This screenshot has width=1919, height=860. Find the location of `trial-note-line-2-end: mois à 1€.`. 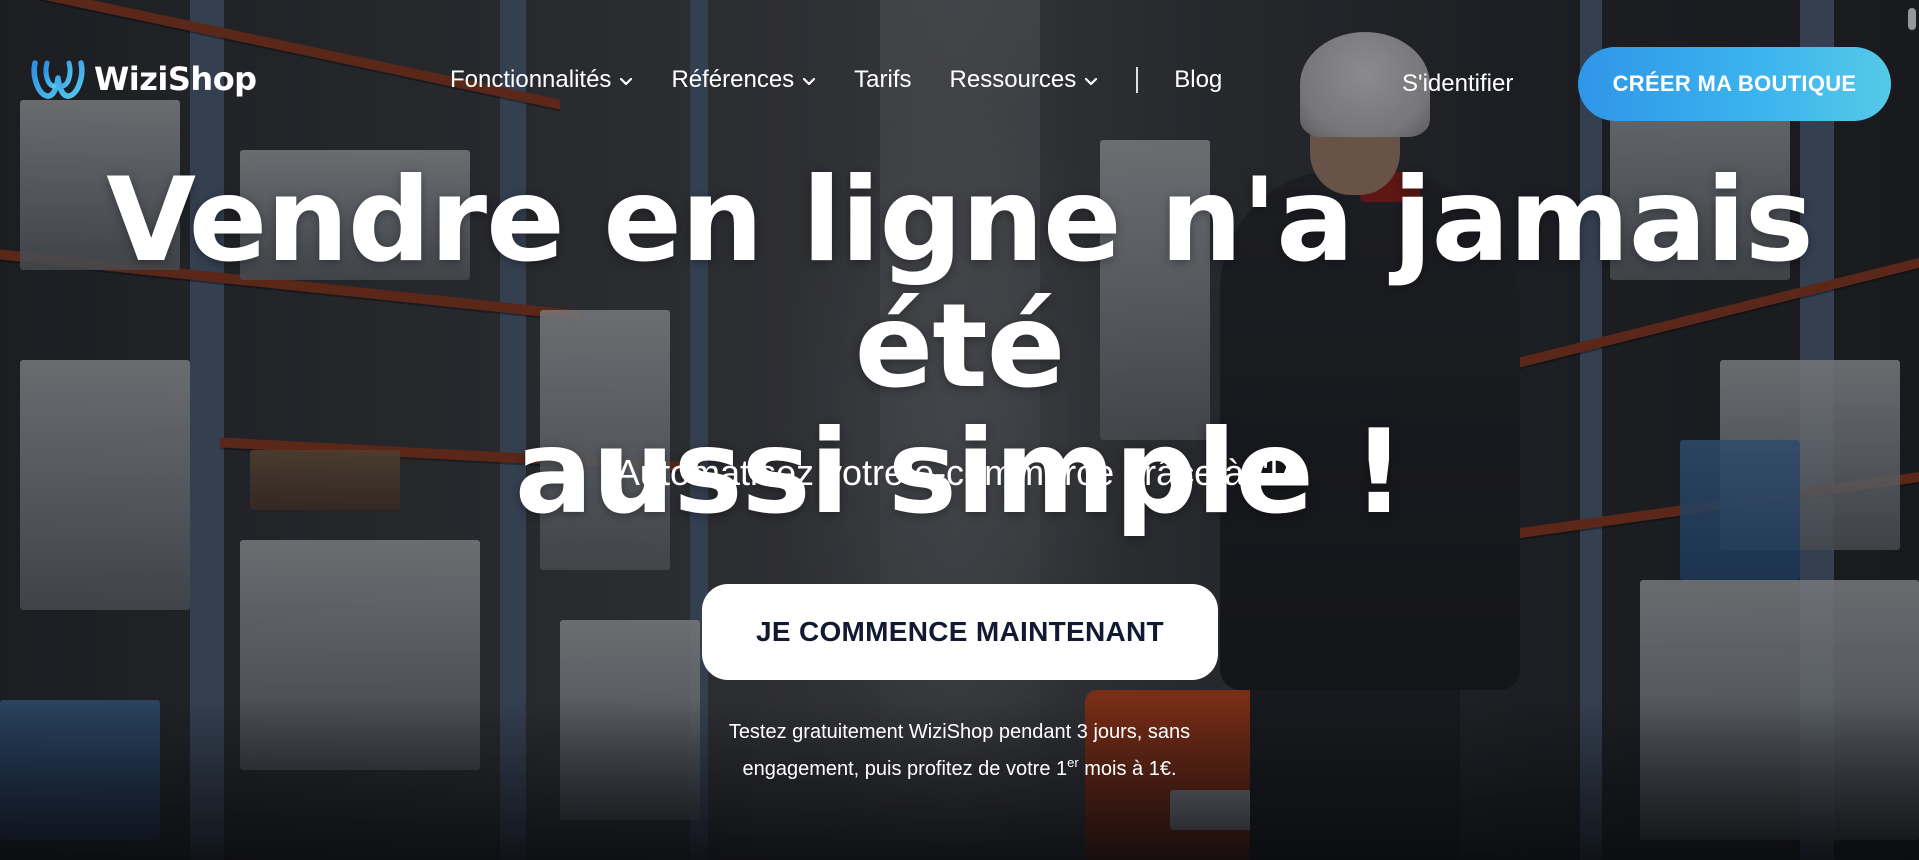

trial-note-line-2-end: mois à 1€. is located at coordinates (1127, 769).